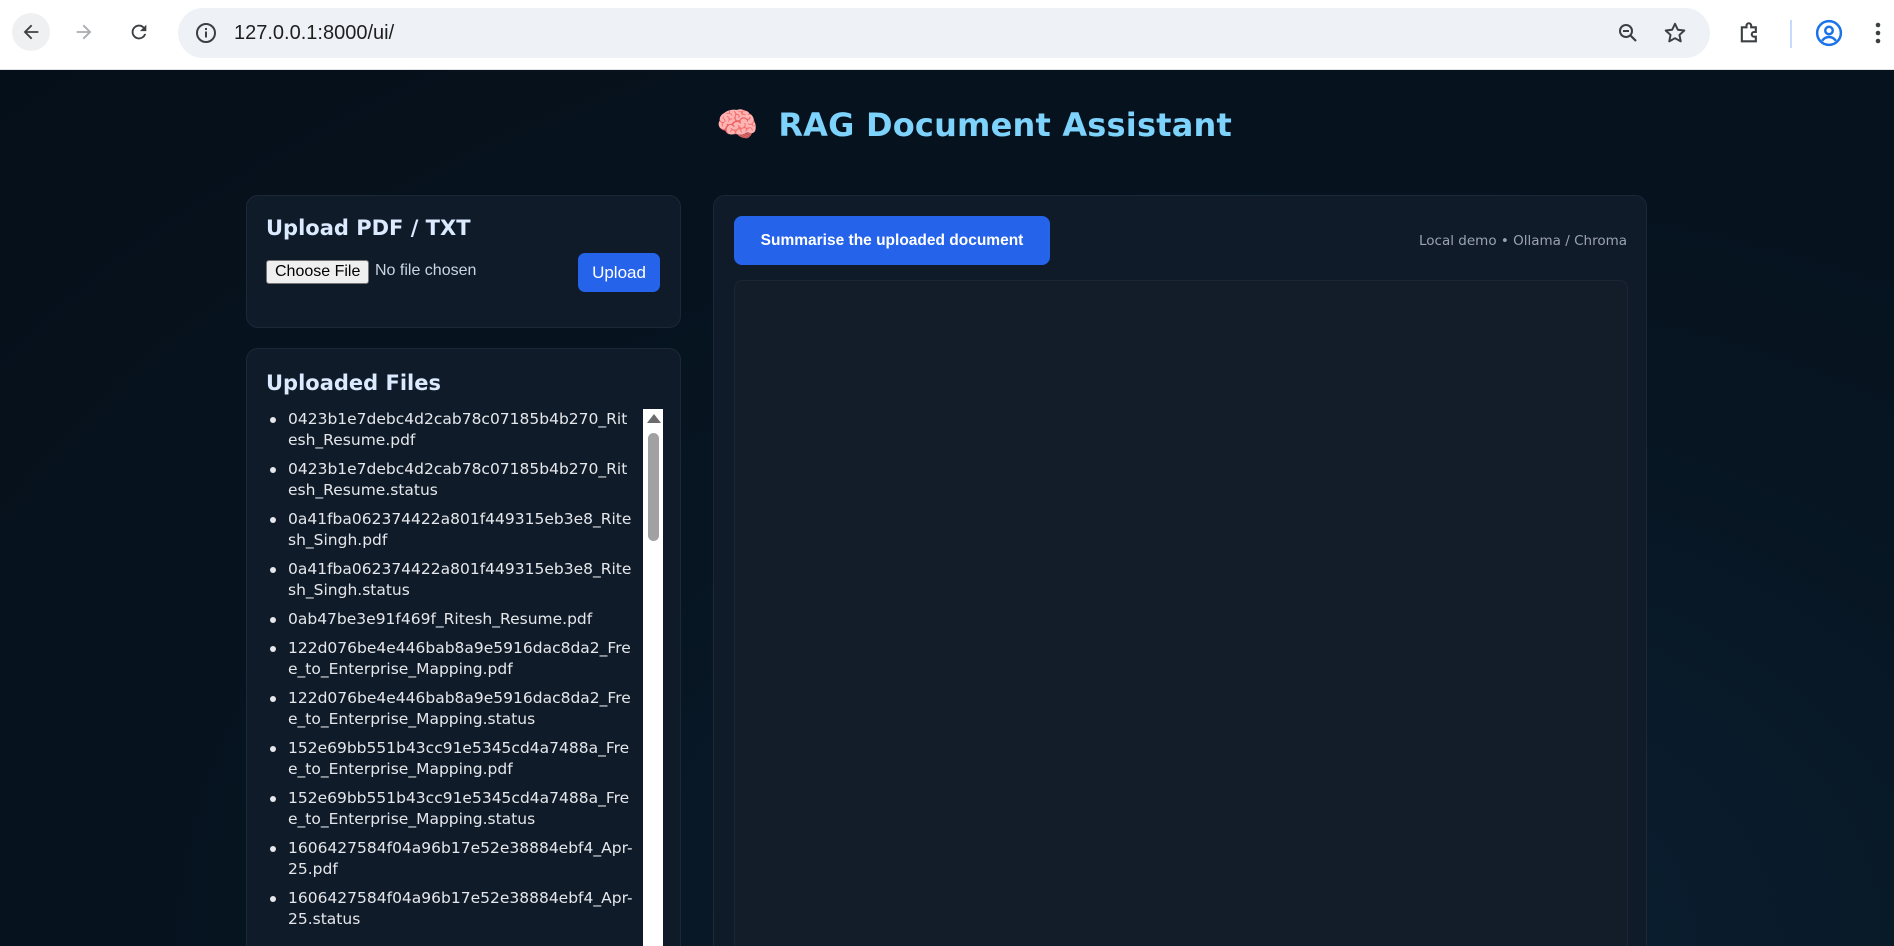  What do you see at coordinates (944, 33) in the screenshot?
I see `address-bar: 127.0.0.1:8000/ui/` at bounding box center [944, 33].